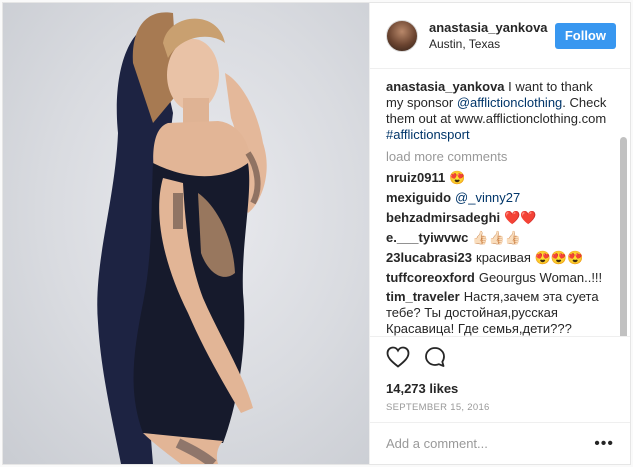 The height and width of the screenshot is (467, 633). Describe the element at coordinates (540, 277) in the screenshot. I see `comment-text: Geourgus Woman..!!!` at that location.